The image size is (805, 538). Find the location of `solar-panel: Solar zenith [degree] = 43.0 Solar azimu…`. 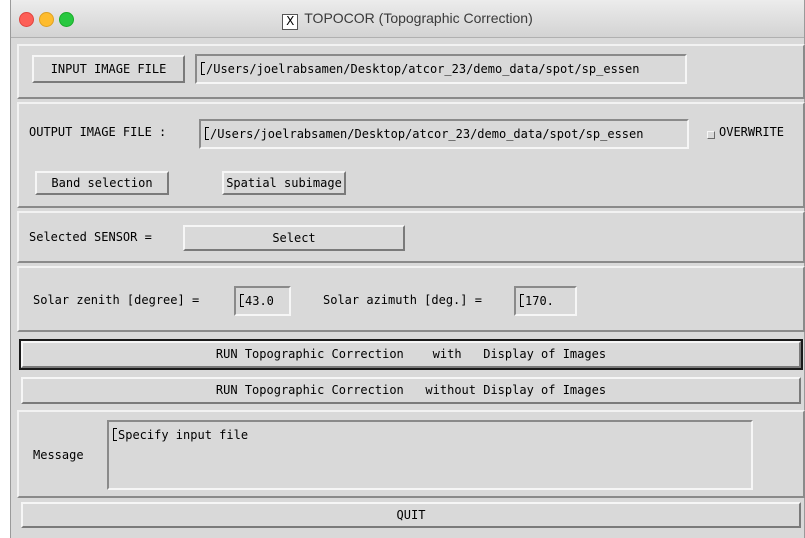

solar-panel: Solar zenith [degree] = 43.0 Solar azimu… is located at coordinates (411, 299).